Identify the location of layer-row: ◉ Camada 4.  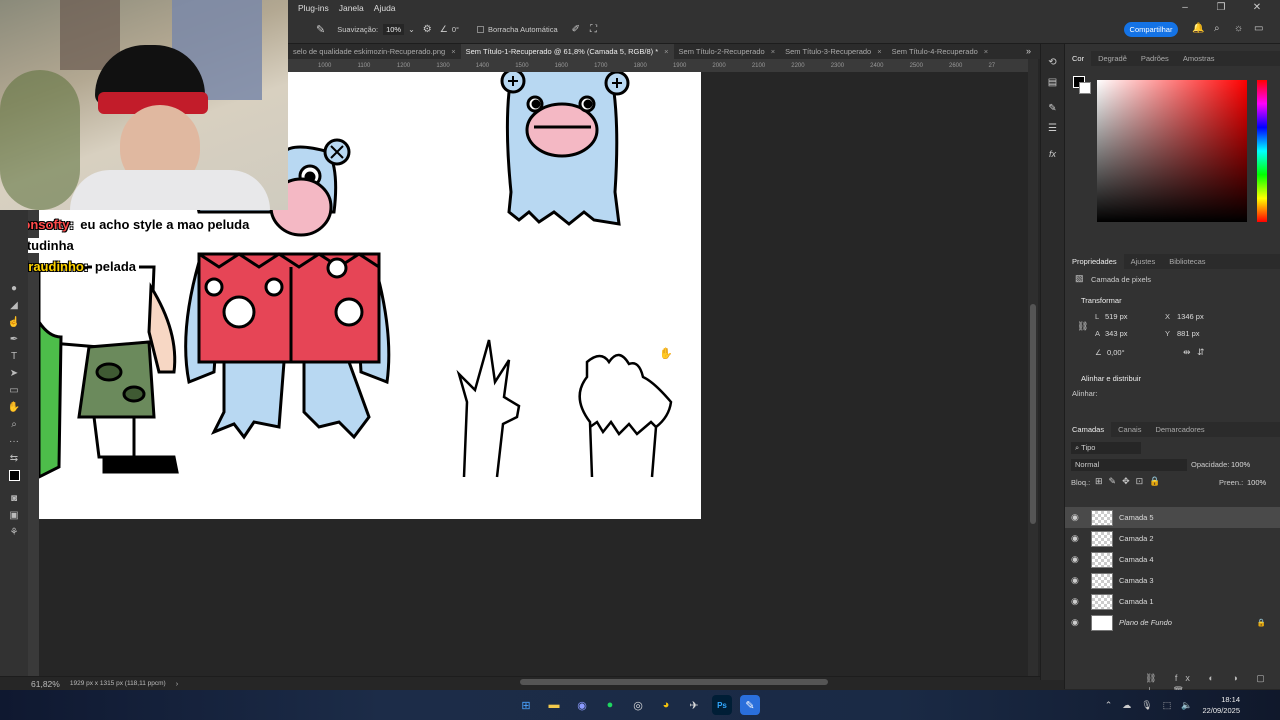
(1172, 559).